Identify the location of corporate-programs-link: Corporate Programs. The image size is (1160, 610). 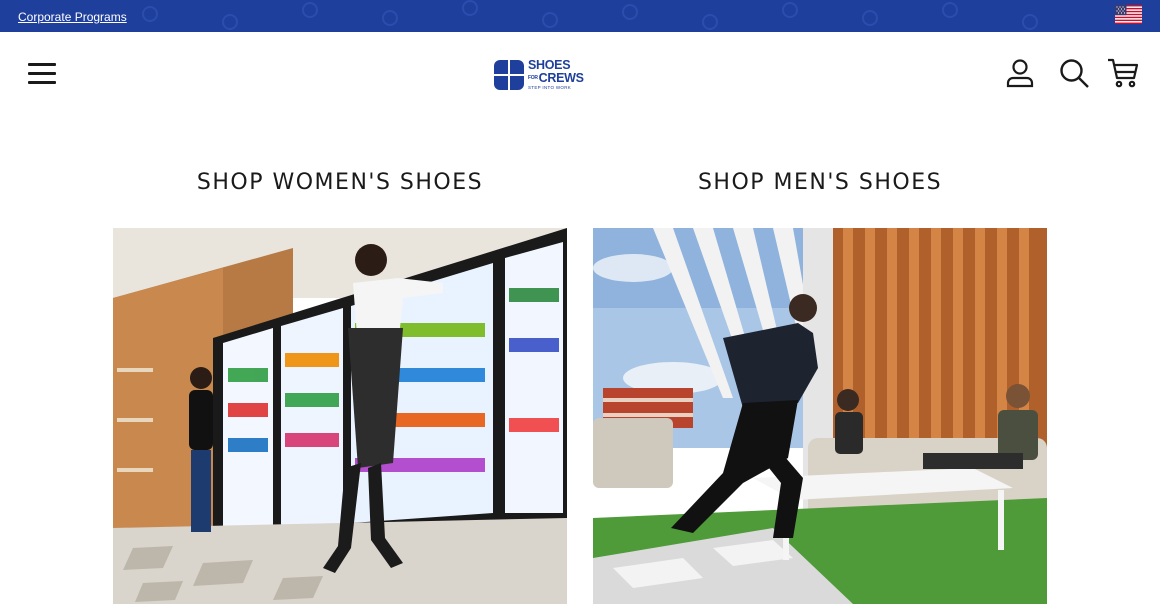
(72, 17).